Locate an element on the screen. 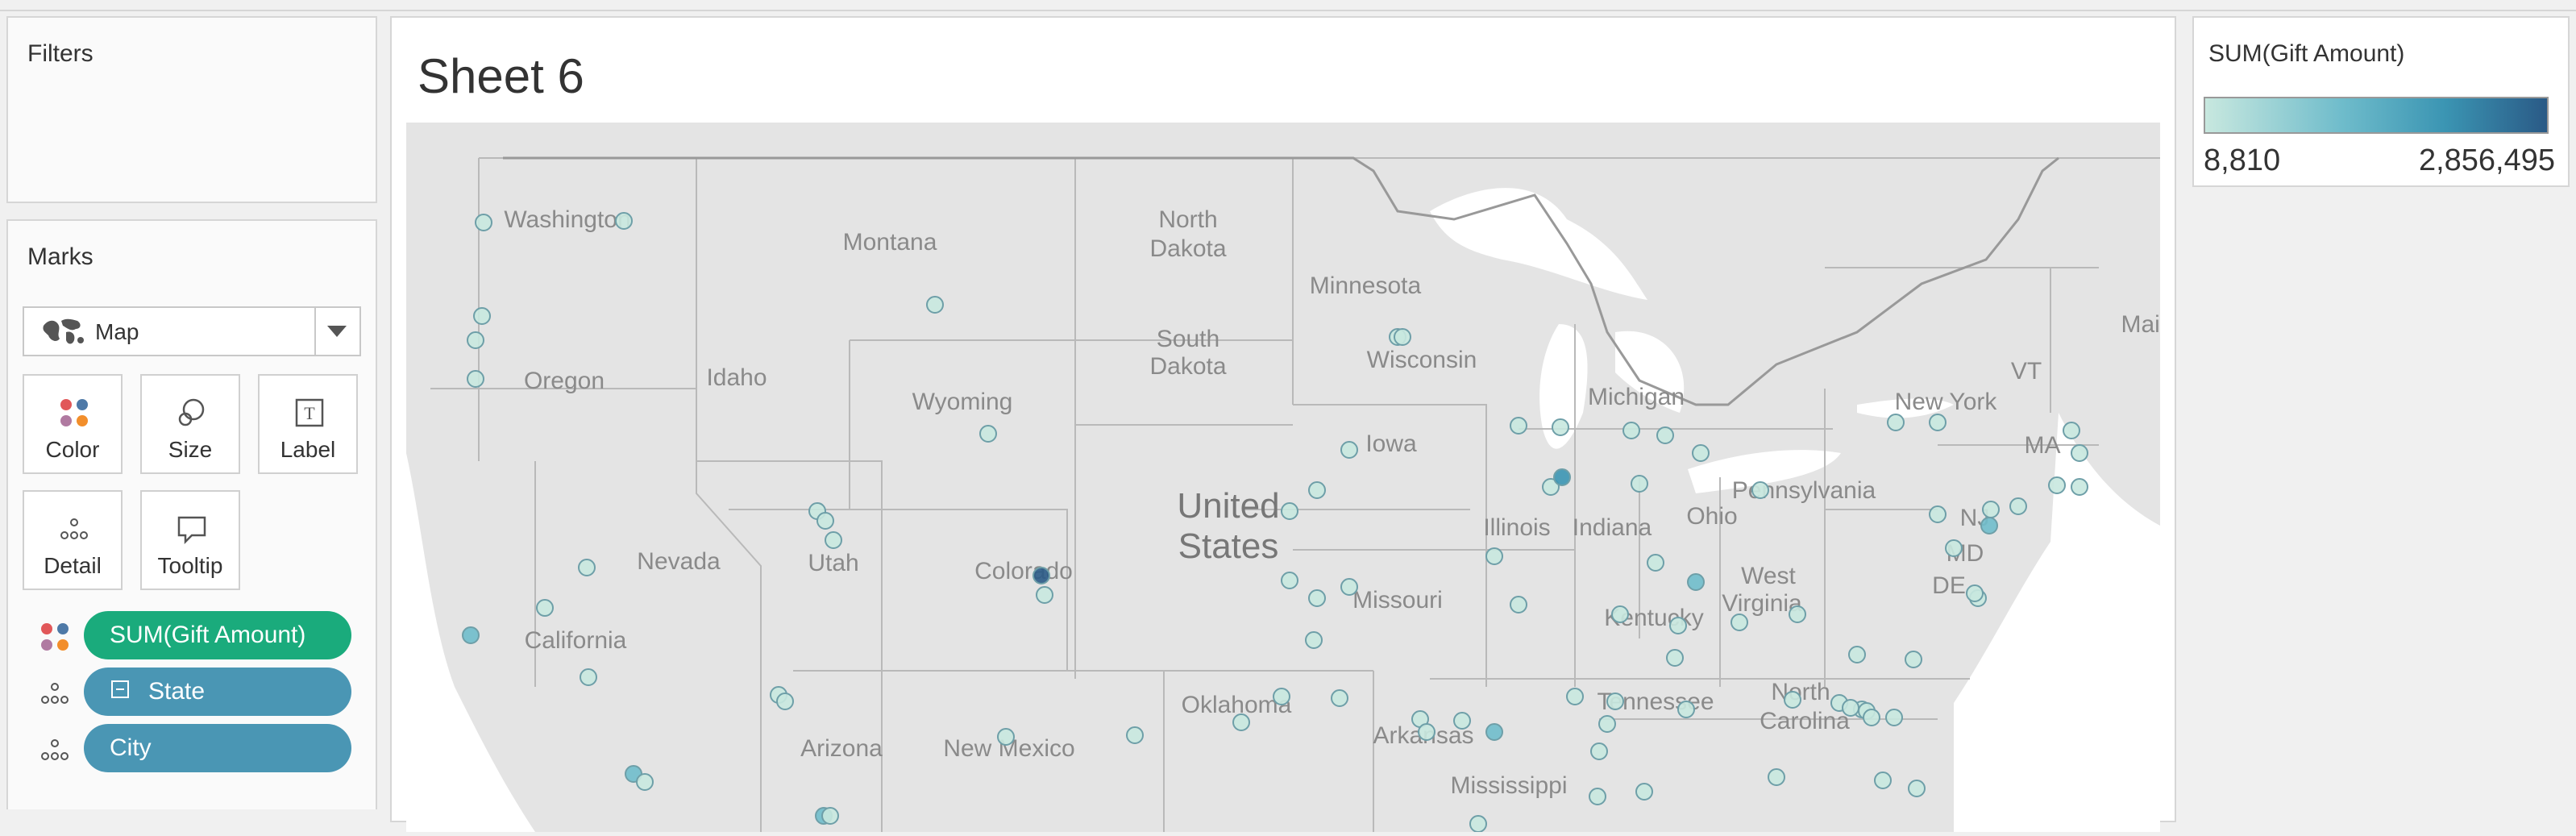 The height and width of the screenshot is (836, 2576). detail-card: Detail is located at coordinates (73, 540).